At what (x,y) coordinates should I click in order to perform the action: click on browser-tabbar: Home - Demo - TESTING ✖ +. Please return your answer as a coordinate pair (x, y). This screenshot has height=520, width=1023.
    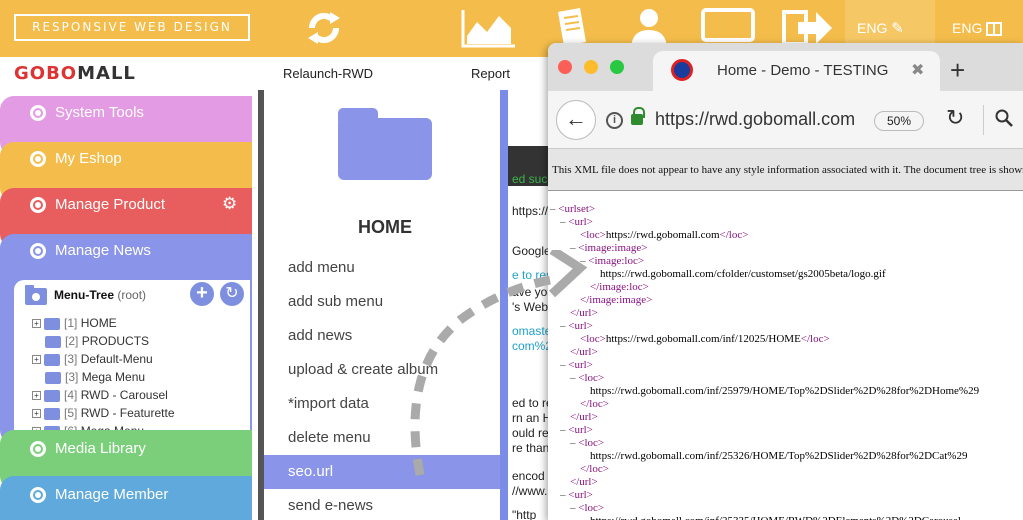
    Looking at the image, I should click on (785, 67).